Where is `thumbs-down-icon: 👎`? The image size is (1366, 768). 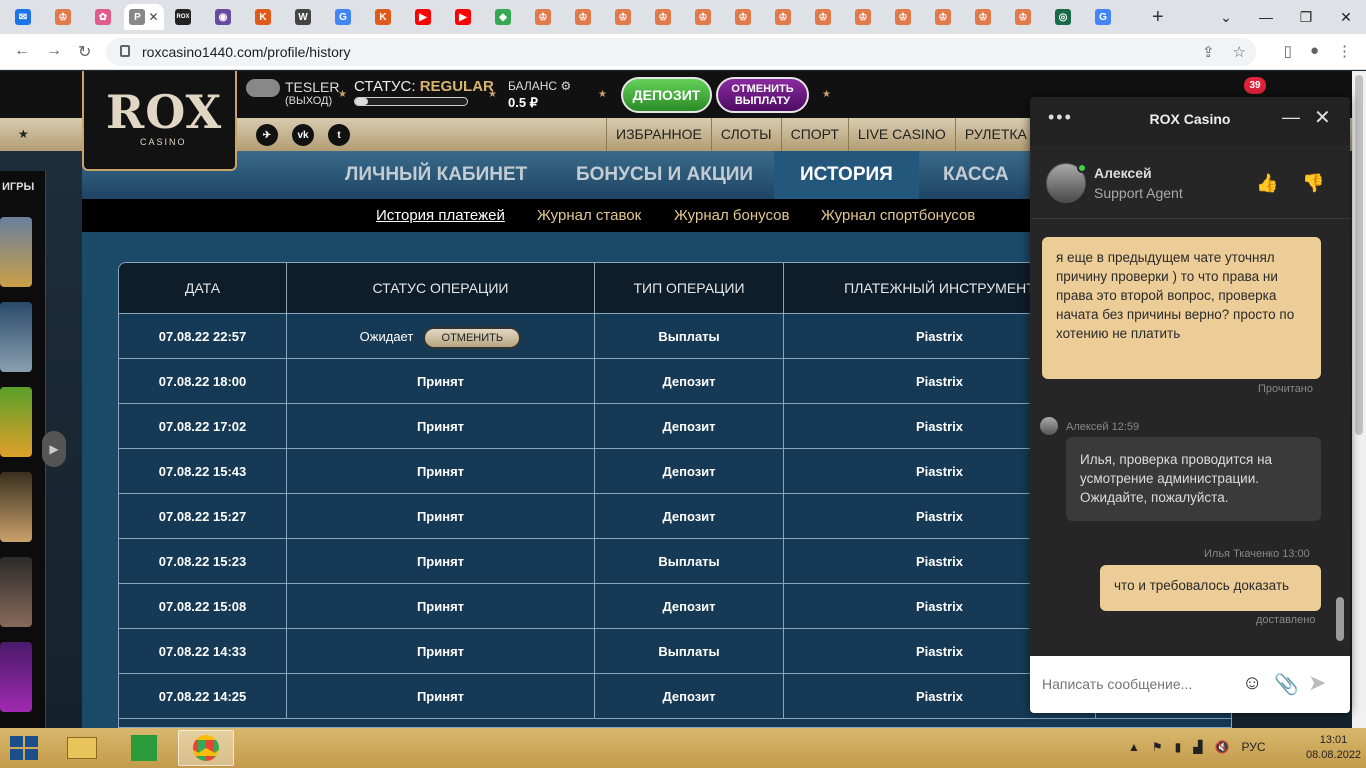
thumbs-down-icon: 👎 is located at coordinates (1313, 183).